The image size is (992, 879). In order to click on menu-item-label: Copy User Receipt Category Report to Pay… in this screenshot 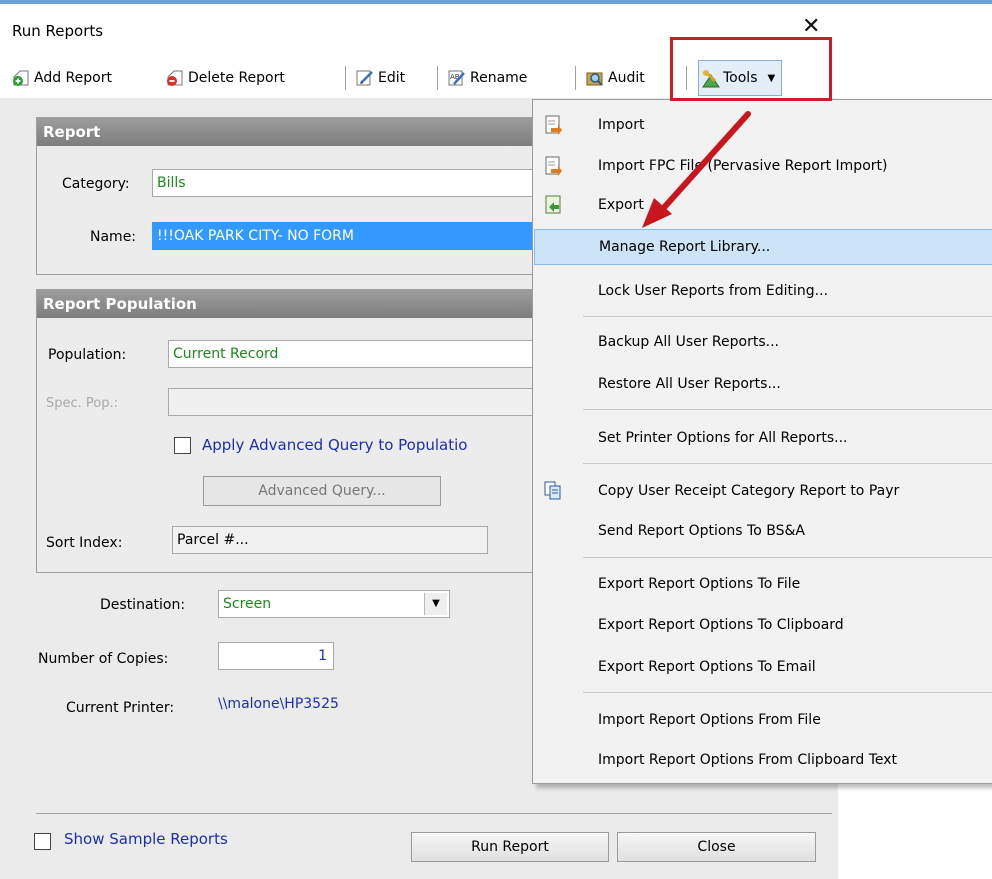, I will do `click(749, 491)`.